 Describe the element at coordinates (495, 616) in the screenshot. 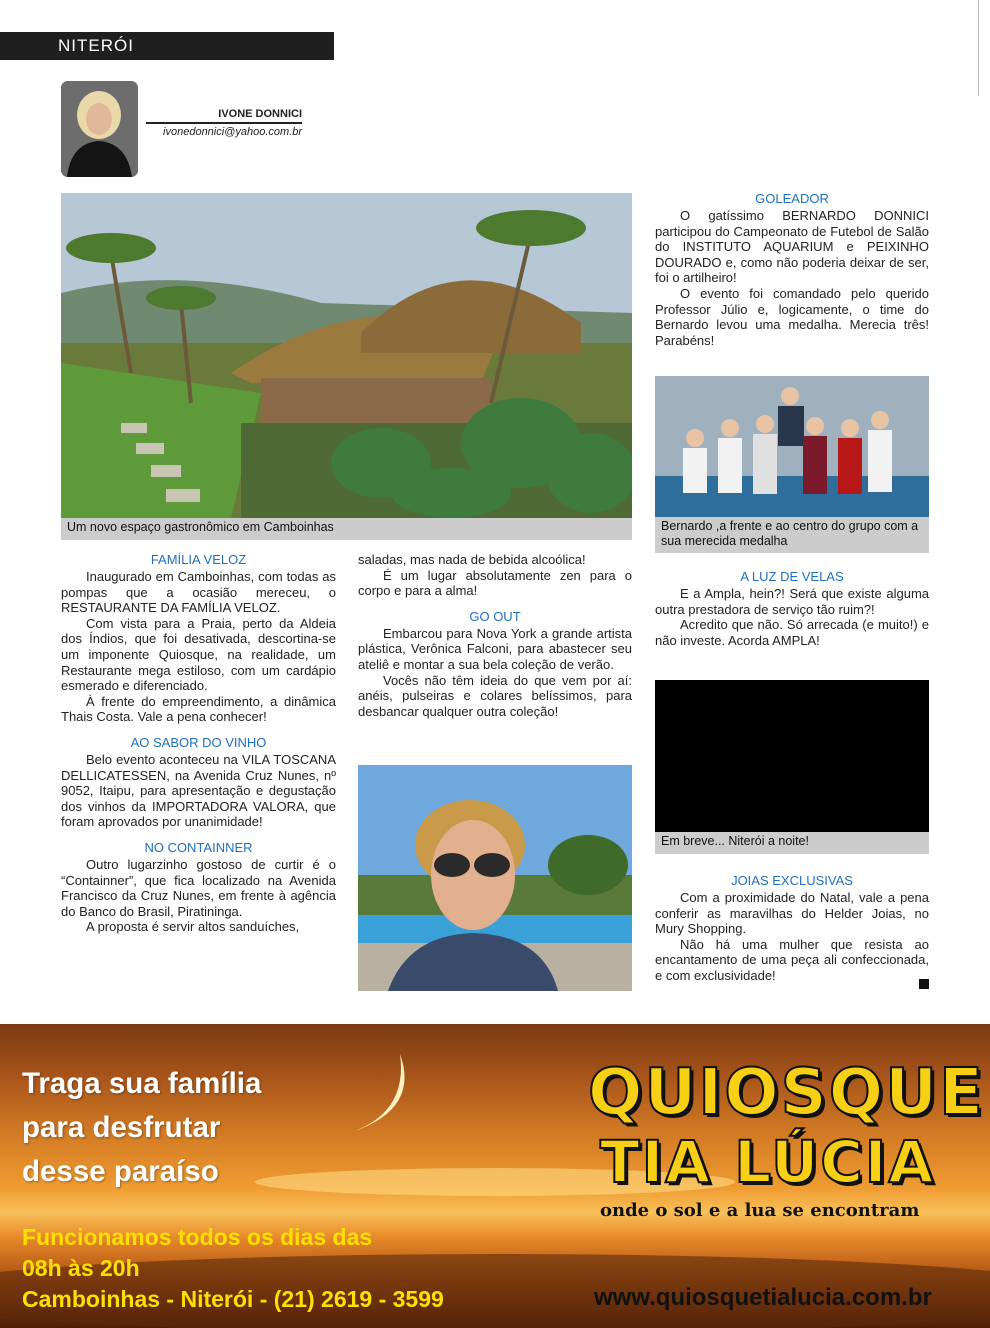

I see `heading-go-out: GO OUT` at that location.